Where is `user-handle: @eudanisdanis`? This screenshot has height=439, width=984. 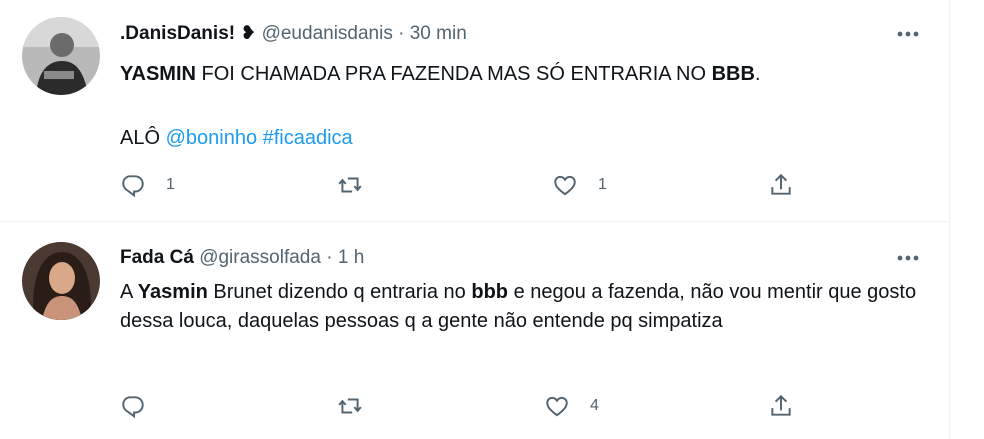
user-handle: @eudanisdanis is located at coordinates (327, 33).